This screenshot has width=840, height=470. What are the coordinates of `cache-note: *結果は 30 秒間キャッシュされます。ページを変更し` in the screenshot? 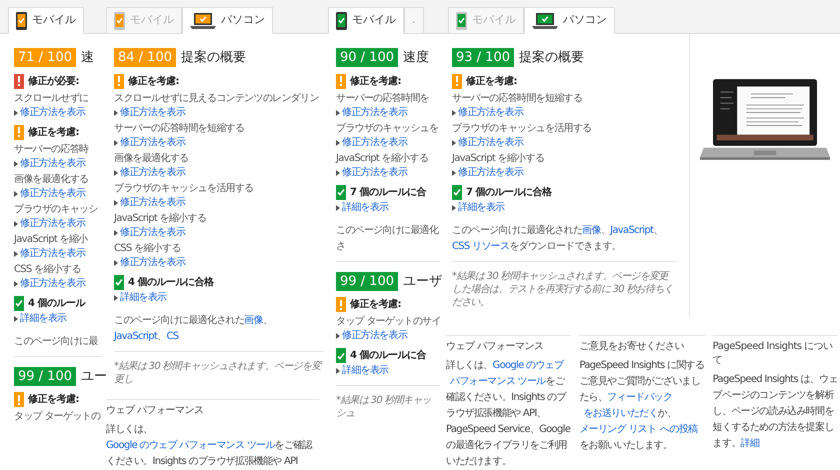 It's located at (219, 373).